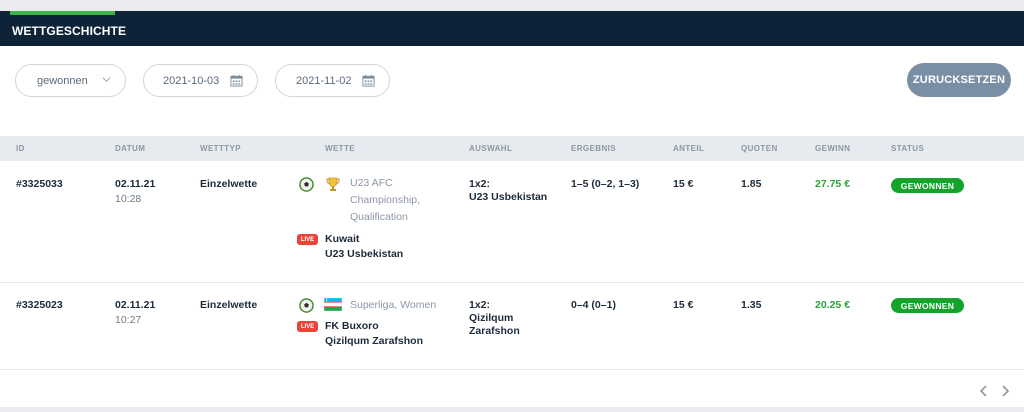 This screenshot has height=412, width=1024. Describe the element at coordinates (20, 148) in the screenshot. I see `column-header-id: ID` at that location.